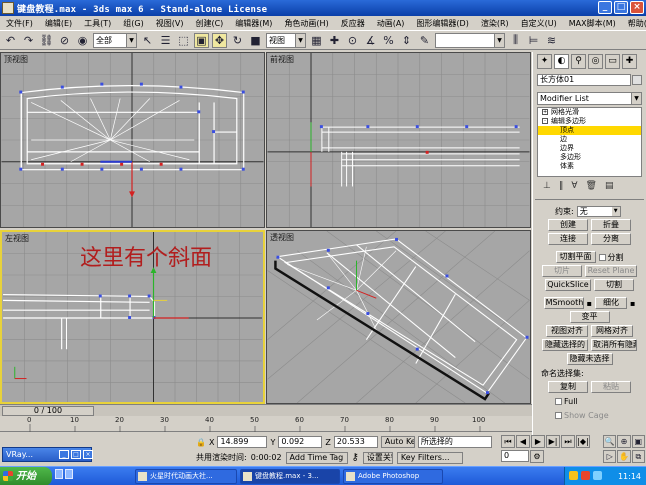  I want to click on viewport-perspective-label: 透视图, so click(282, 237).